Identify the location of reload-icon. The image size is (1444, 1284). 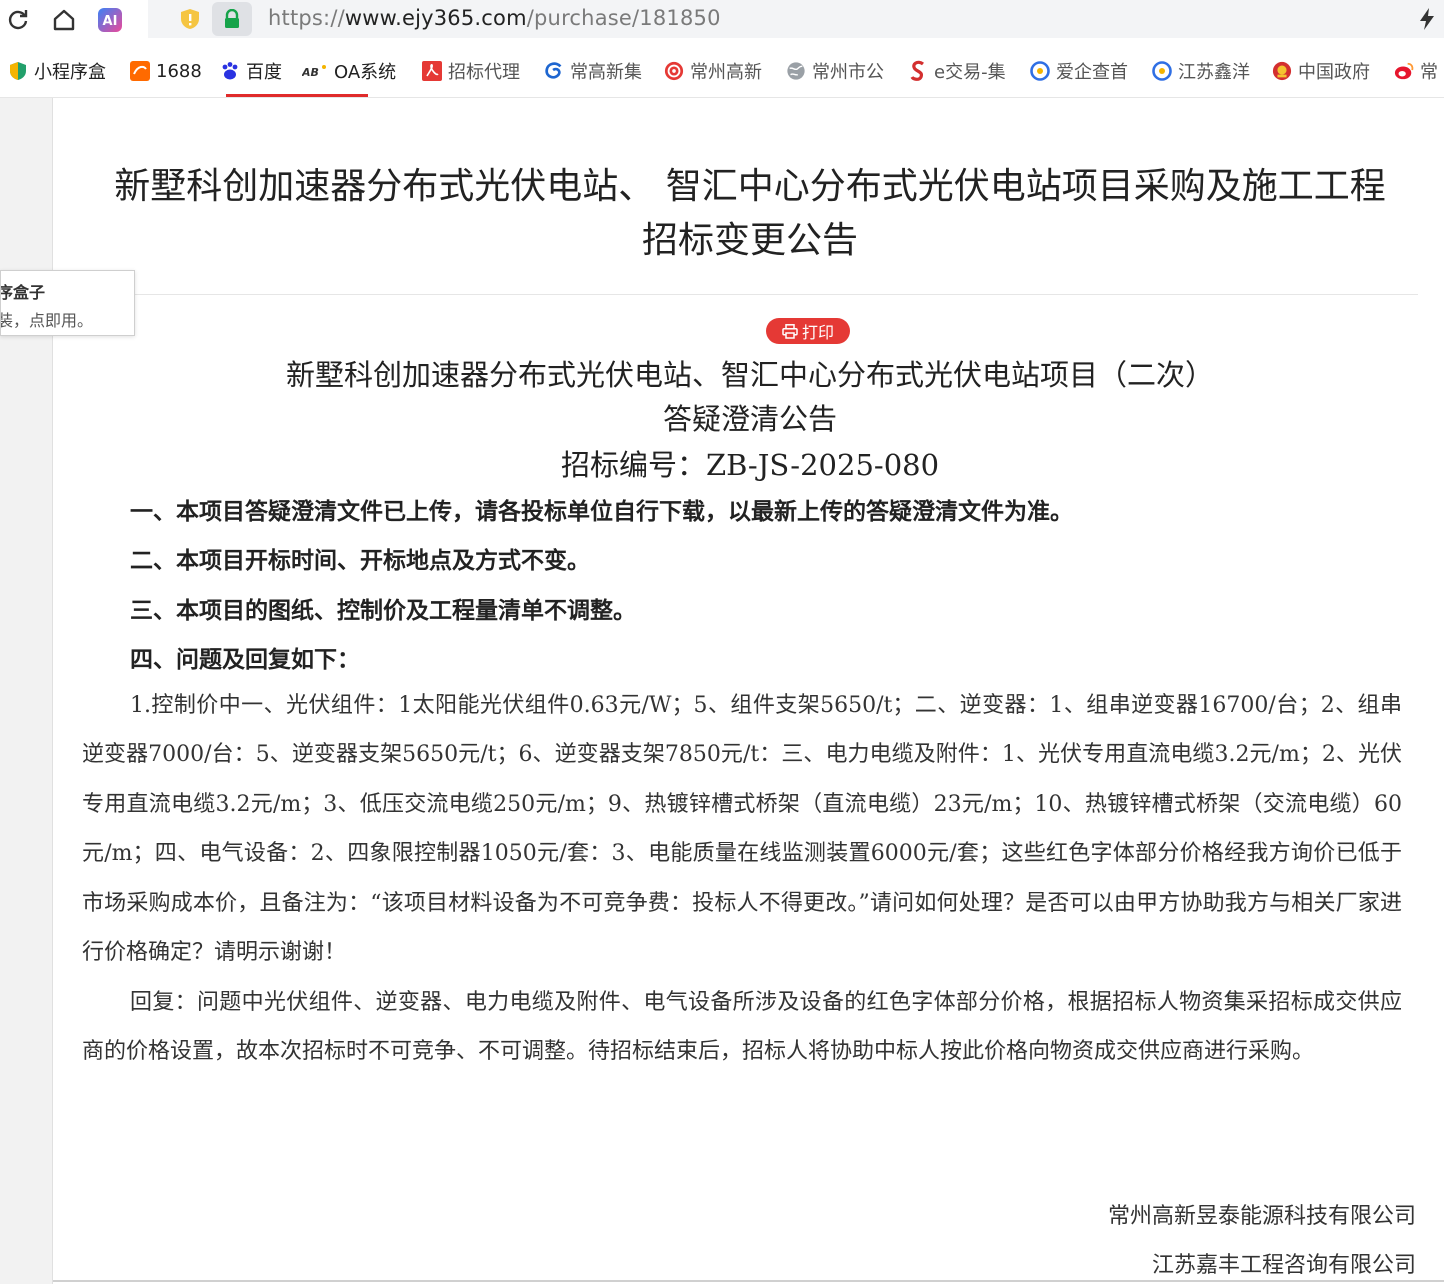
(18, 20).